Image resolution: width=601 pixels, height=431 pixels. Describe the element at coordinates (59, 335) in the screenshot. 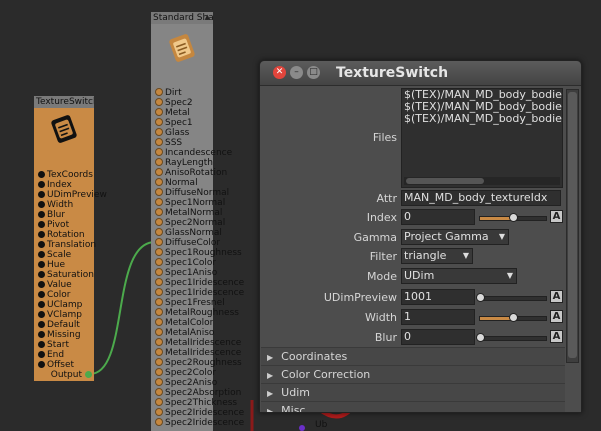

I see `input-port: Missing` at that location.